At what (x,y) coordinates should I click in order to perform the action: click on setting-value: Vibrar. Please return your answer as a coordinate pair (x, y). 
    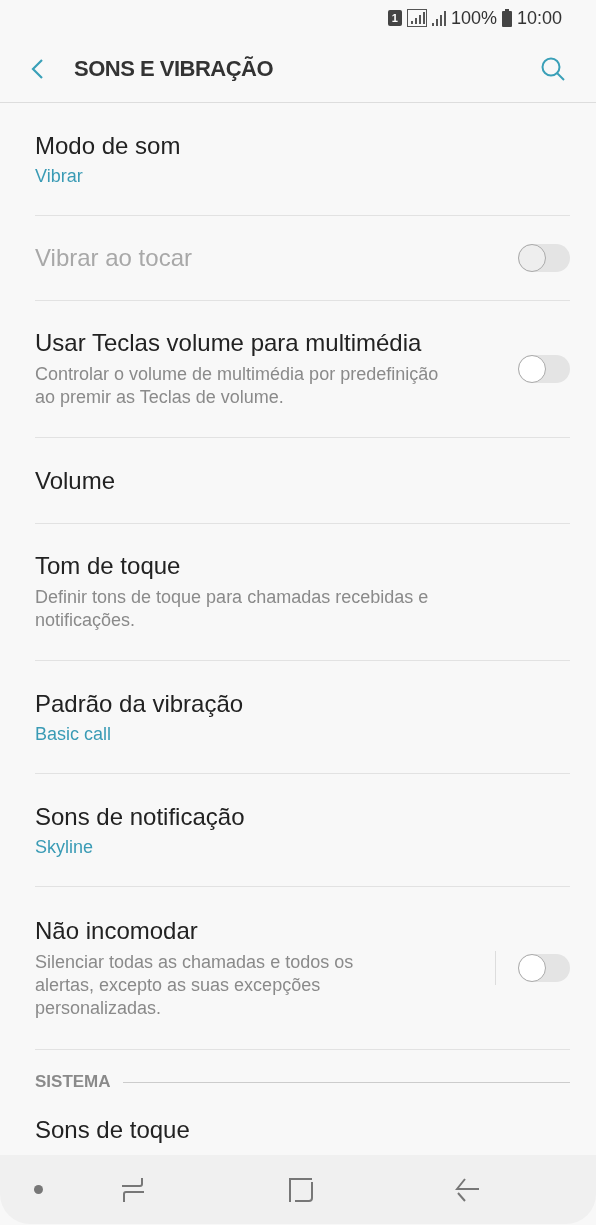
    Looking at the image, I should click on (59, 176).